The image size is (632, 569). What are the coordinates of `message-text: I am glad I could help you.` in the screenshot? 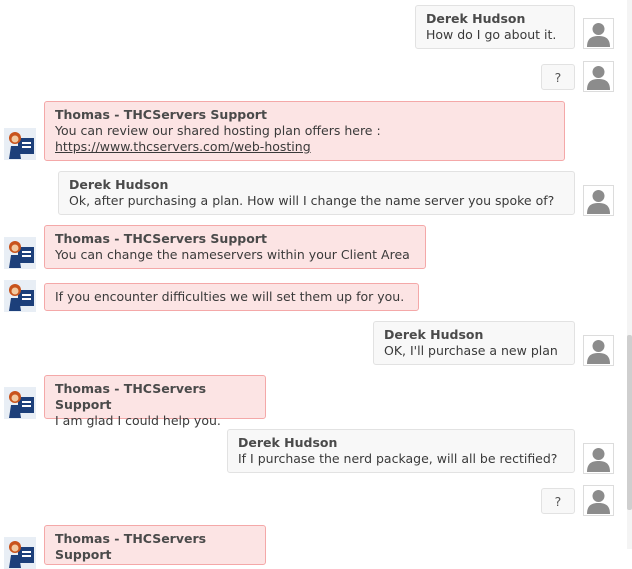 It's located at (138, 420).